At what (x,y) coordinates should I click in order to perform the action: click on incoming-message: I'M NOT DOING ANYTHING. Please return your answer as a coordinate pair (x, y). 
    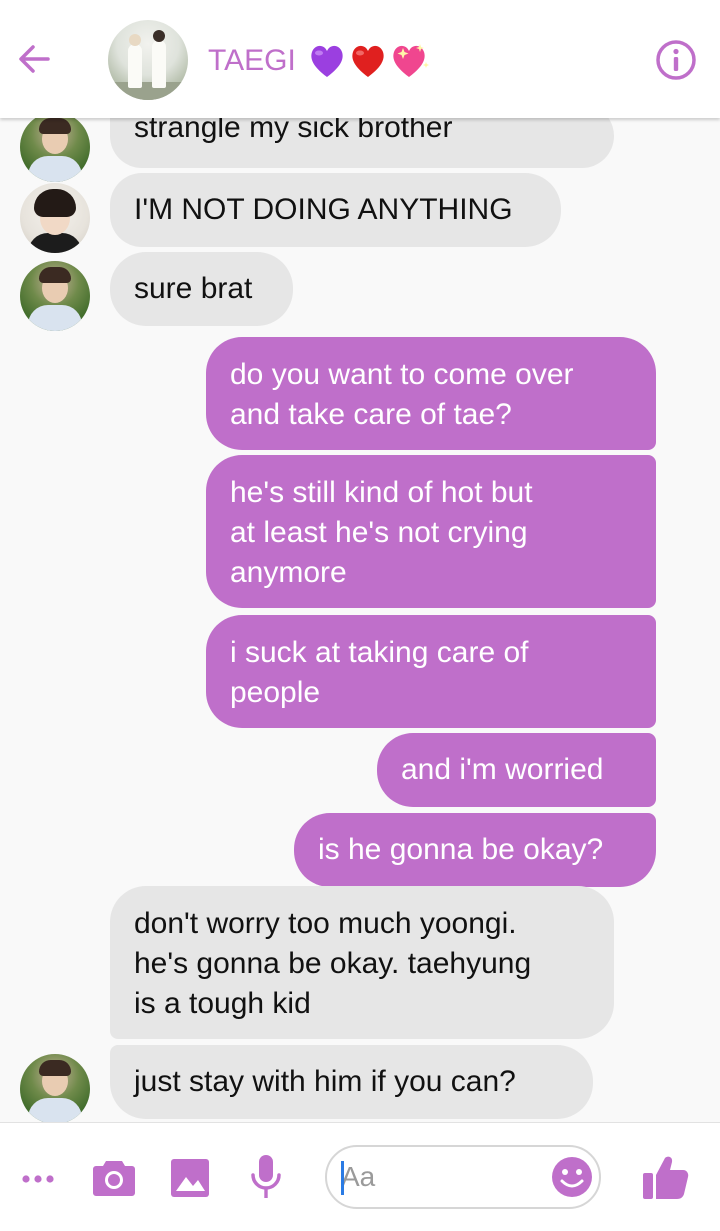
    Looking at the image, I should click on (335, 210).